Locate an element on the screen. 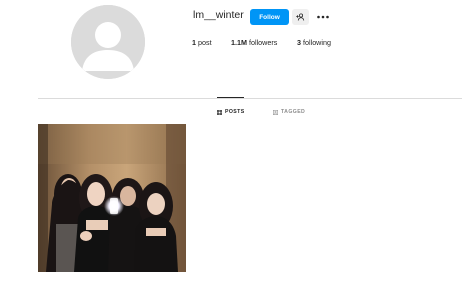  section-divider is located at coordinates (250, 98).